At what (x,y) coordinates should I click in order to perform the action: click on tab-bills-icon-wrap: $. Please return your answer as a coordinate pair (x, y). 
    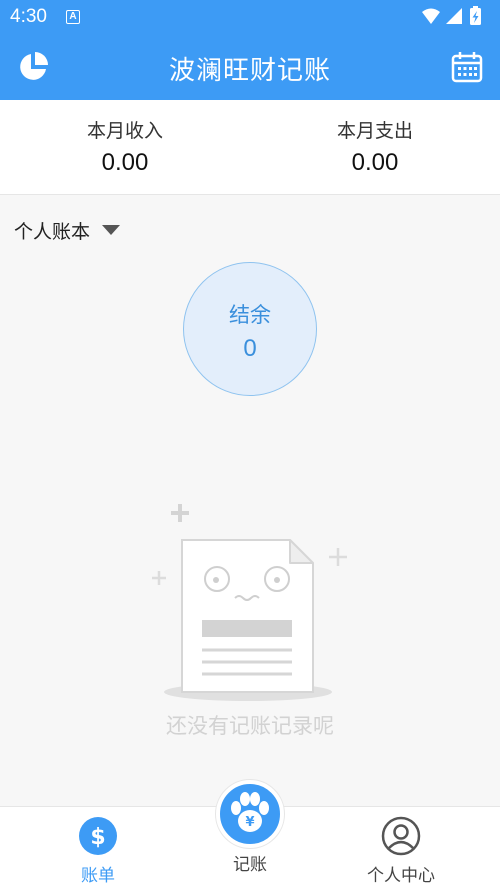
    Looking at the image, I should click on (98, 836).